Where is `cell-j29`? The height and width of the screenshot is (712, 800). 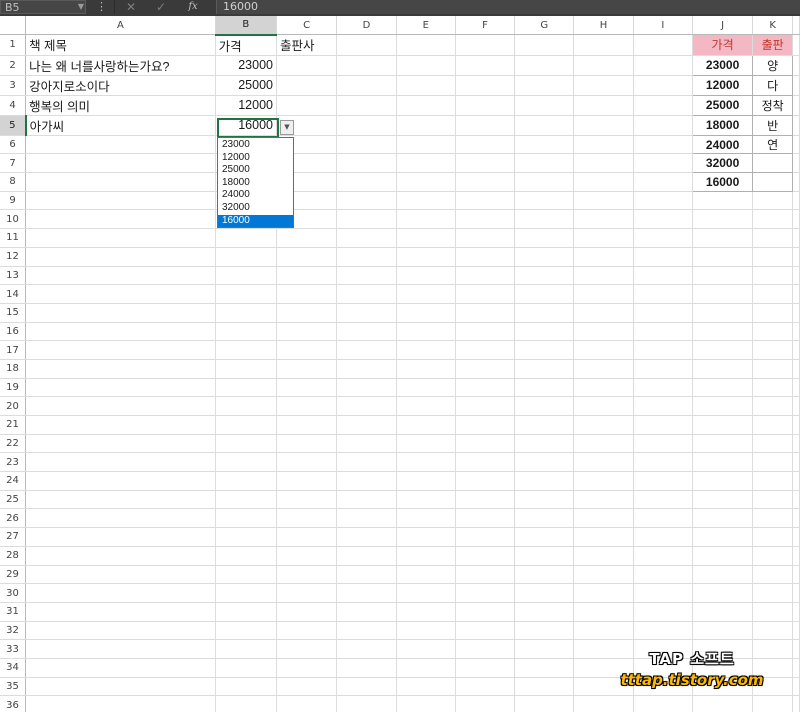 cell-j29 is located at coordinates (723, 575).